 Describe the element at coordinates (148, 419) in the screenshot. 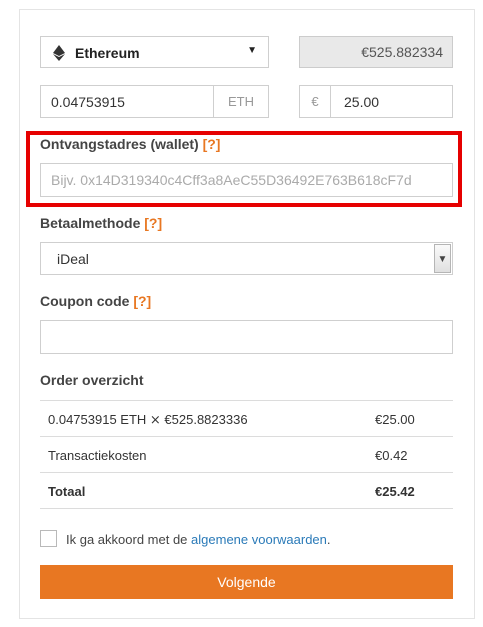

I see `order-row-desc: 0.04753915 ETH ⨯ €525.8823336` at that location.